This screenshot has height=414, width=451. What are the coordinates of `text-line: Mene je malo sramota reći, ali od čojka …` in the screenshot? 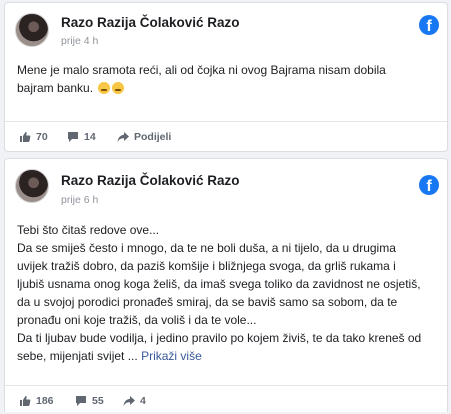 It's located at (201, 70).